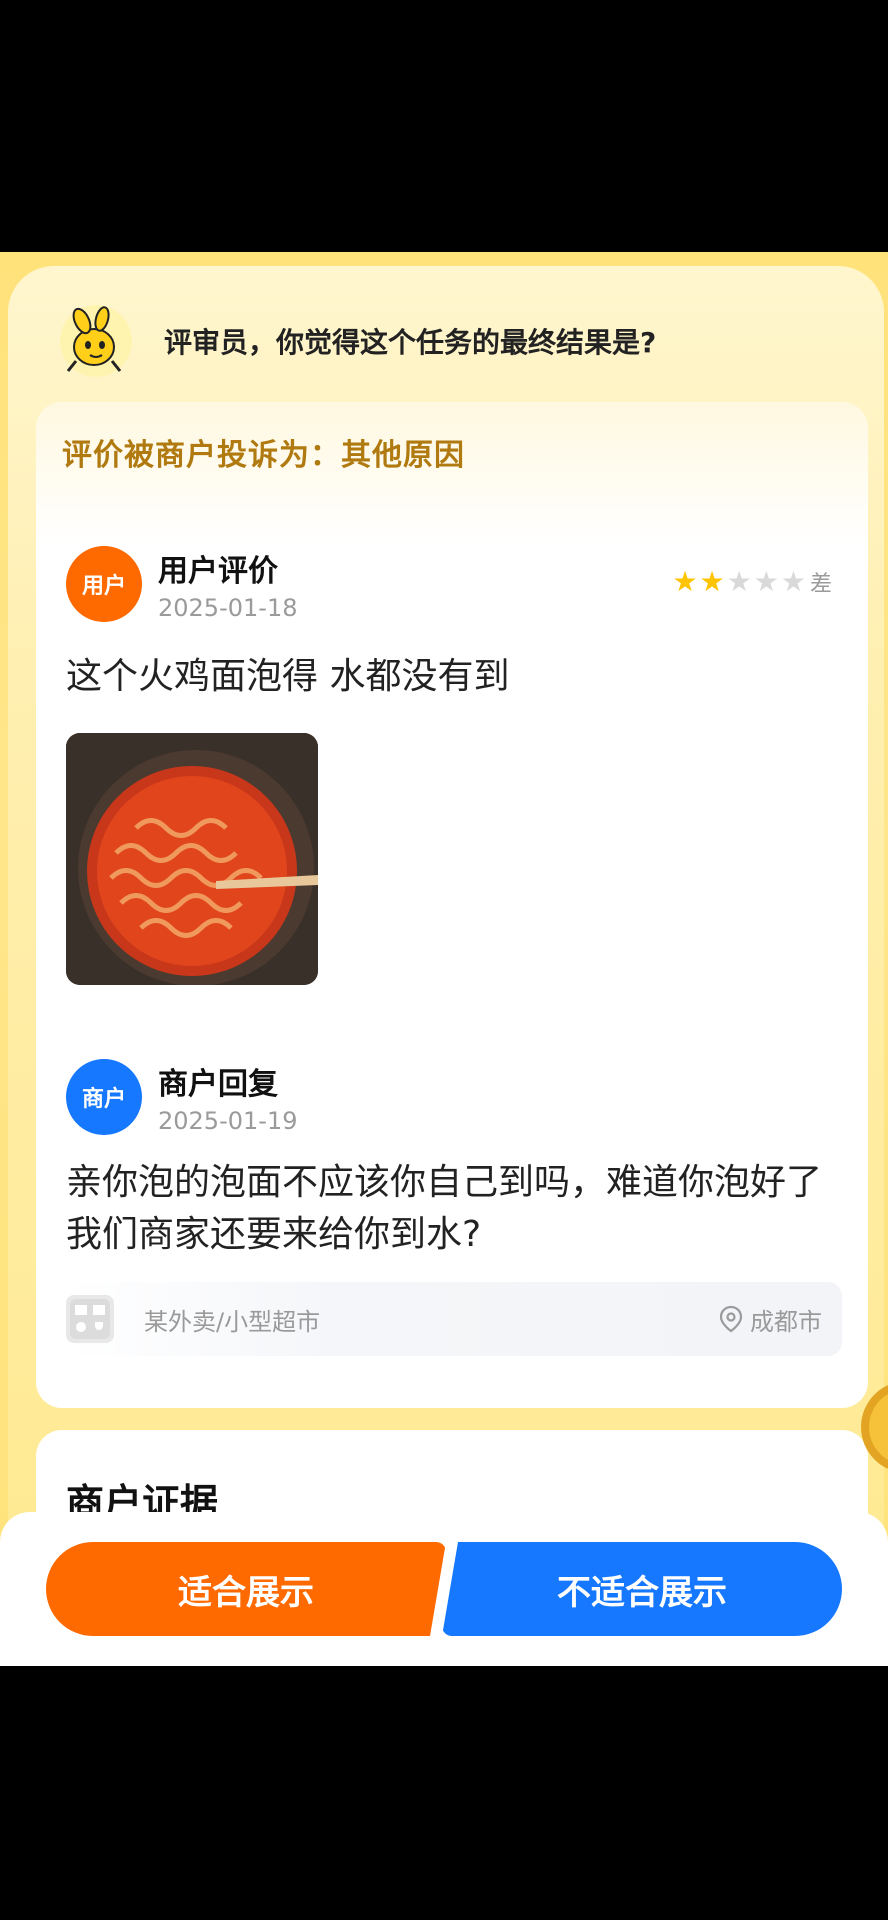  Describe the element at coordinates (820, 584) in the screenshot. I see `rating-label: 差` at that location.